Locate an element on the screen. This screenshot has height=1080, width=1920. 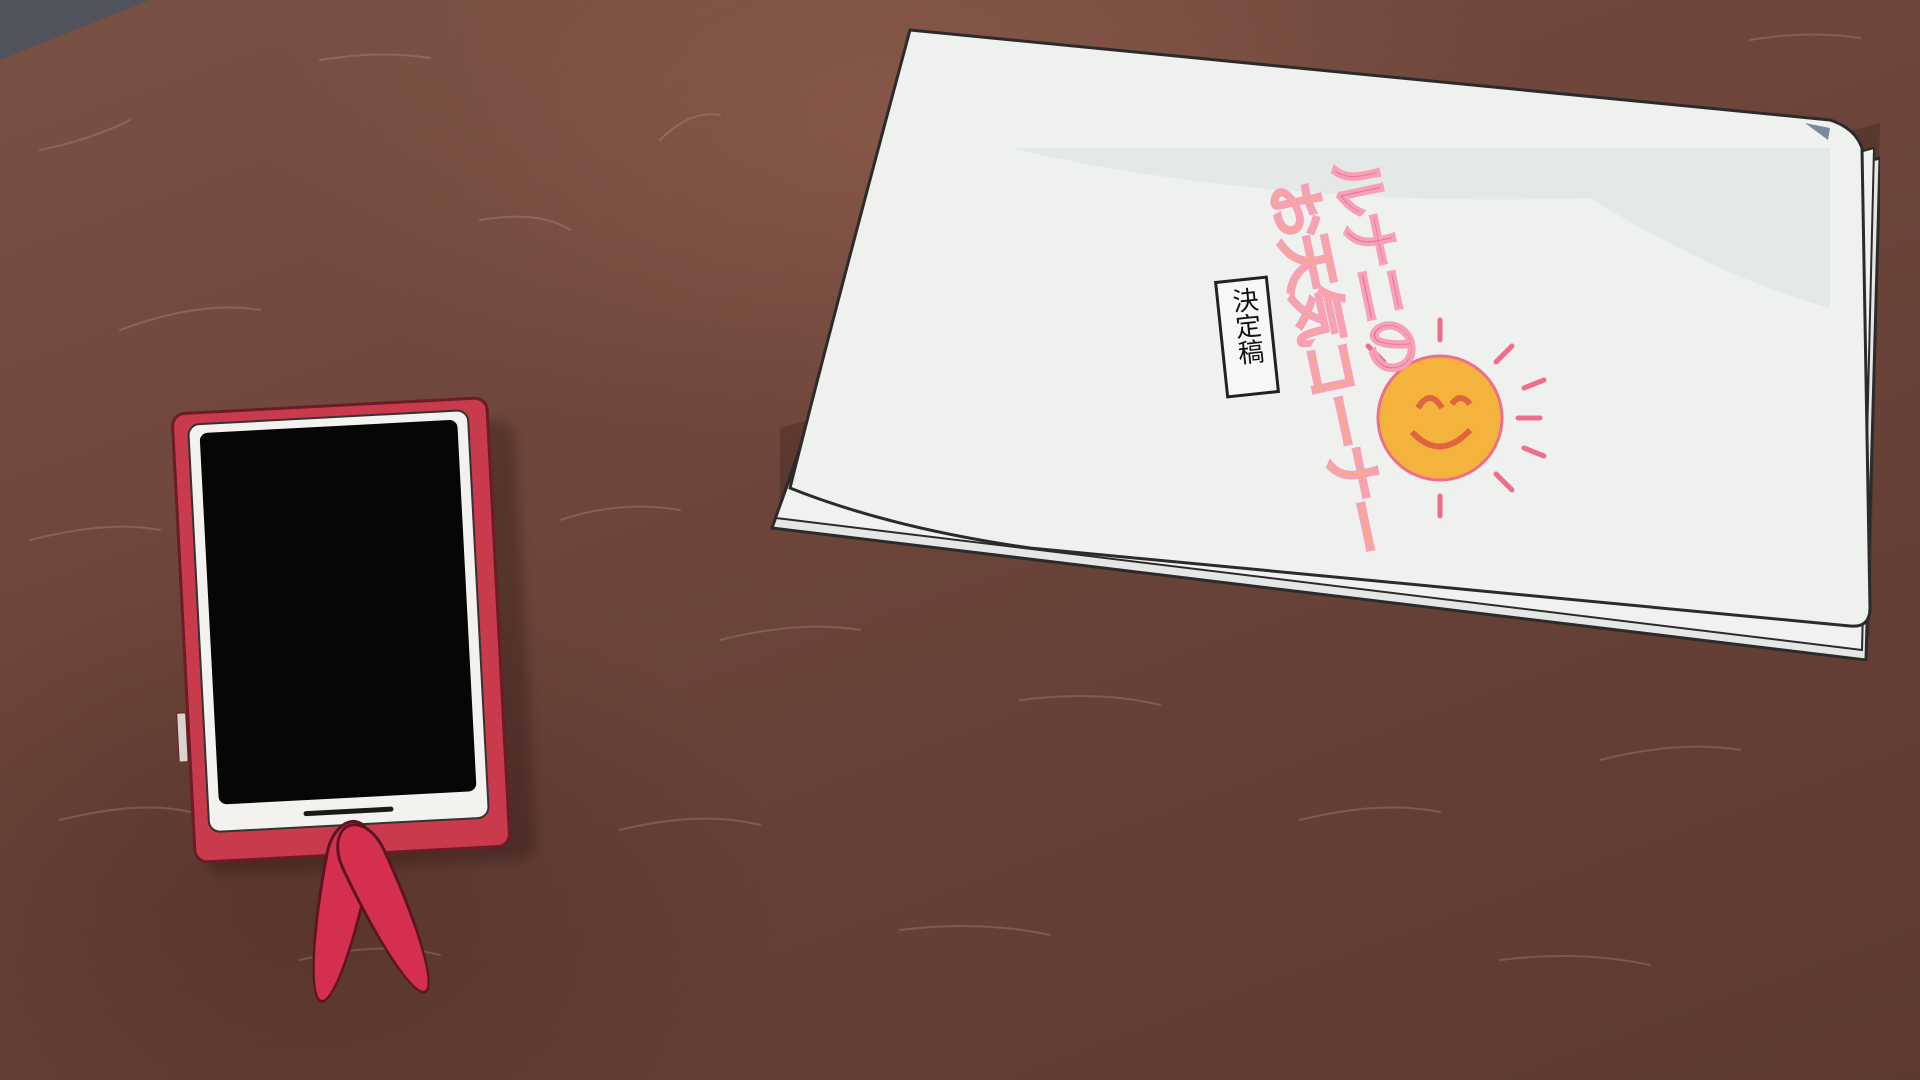
smartphone is located at coordinates (341, 701).